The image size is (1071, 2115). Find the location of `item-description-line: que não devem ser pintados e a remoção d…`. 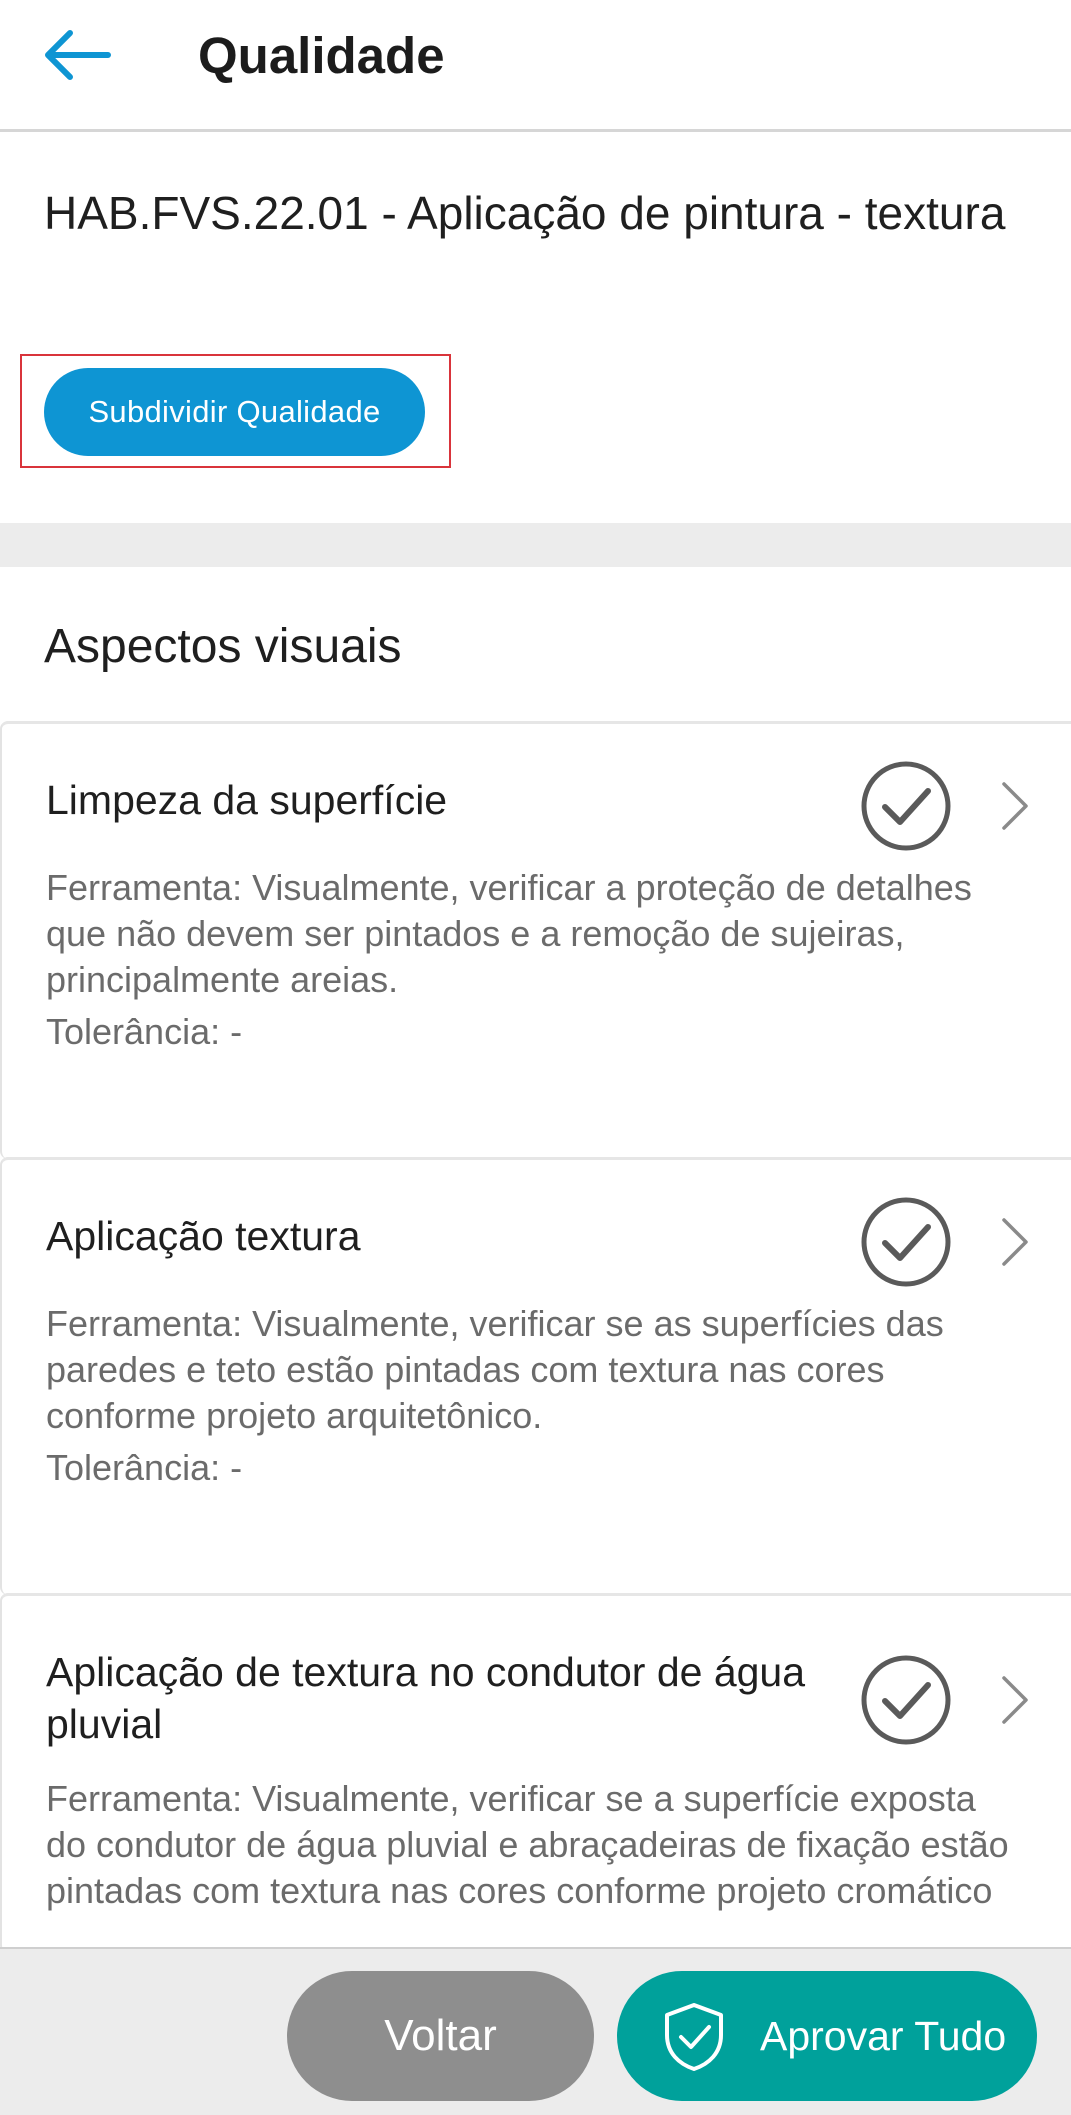

item-description-line: que não devem ser pintados e a remoção d… is located at coordinates (475, 933).